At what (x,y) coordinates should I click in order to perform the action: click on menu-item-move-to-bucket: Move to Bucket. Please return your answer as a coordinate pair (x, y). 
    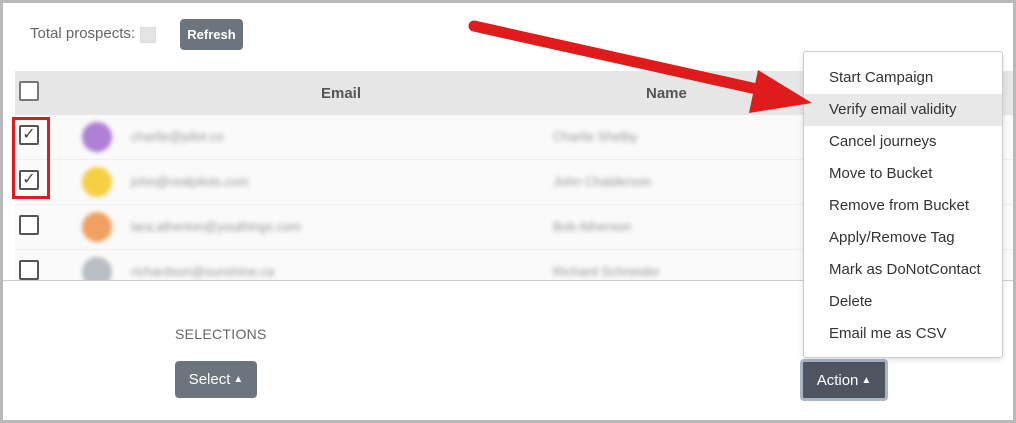
    Looking at the image, I should click on (903, 174).